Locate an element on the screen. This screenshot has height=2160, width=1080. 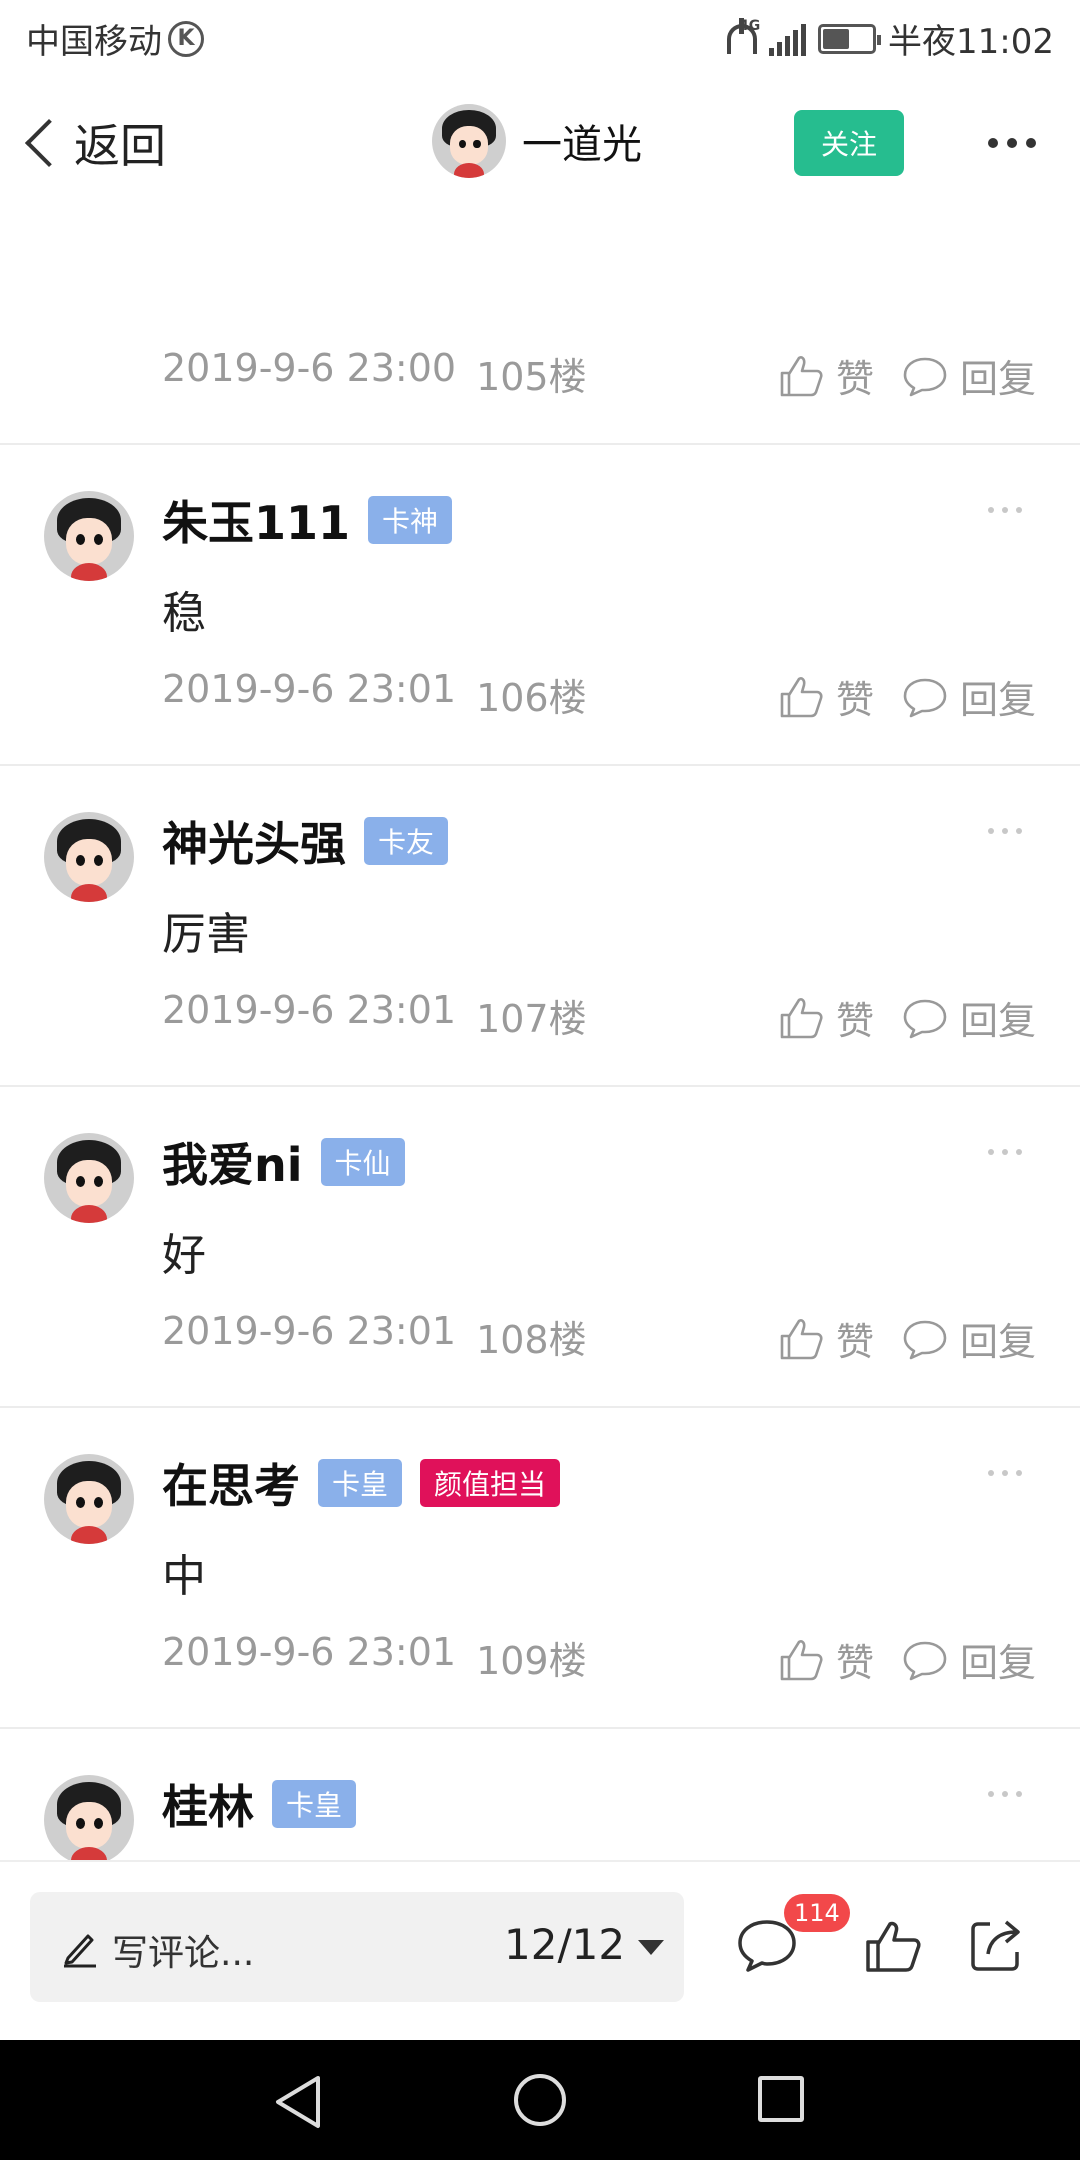
carrier-name: 中国移动 is located at coordinates (94, 42).